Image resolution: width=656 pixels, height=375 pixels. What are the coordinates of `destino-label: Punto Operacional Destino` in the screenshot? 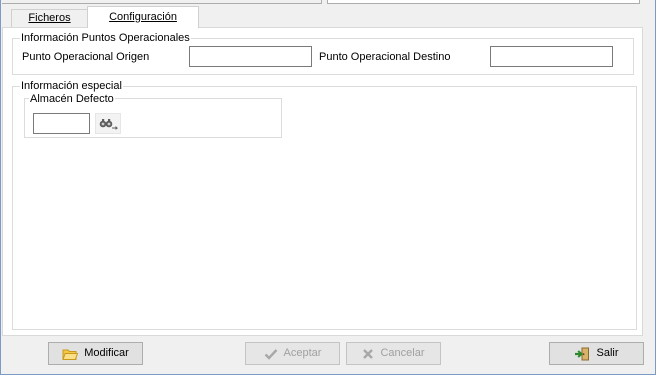 It's located at (385, 57).